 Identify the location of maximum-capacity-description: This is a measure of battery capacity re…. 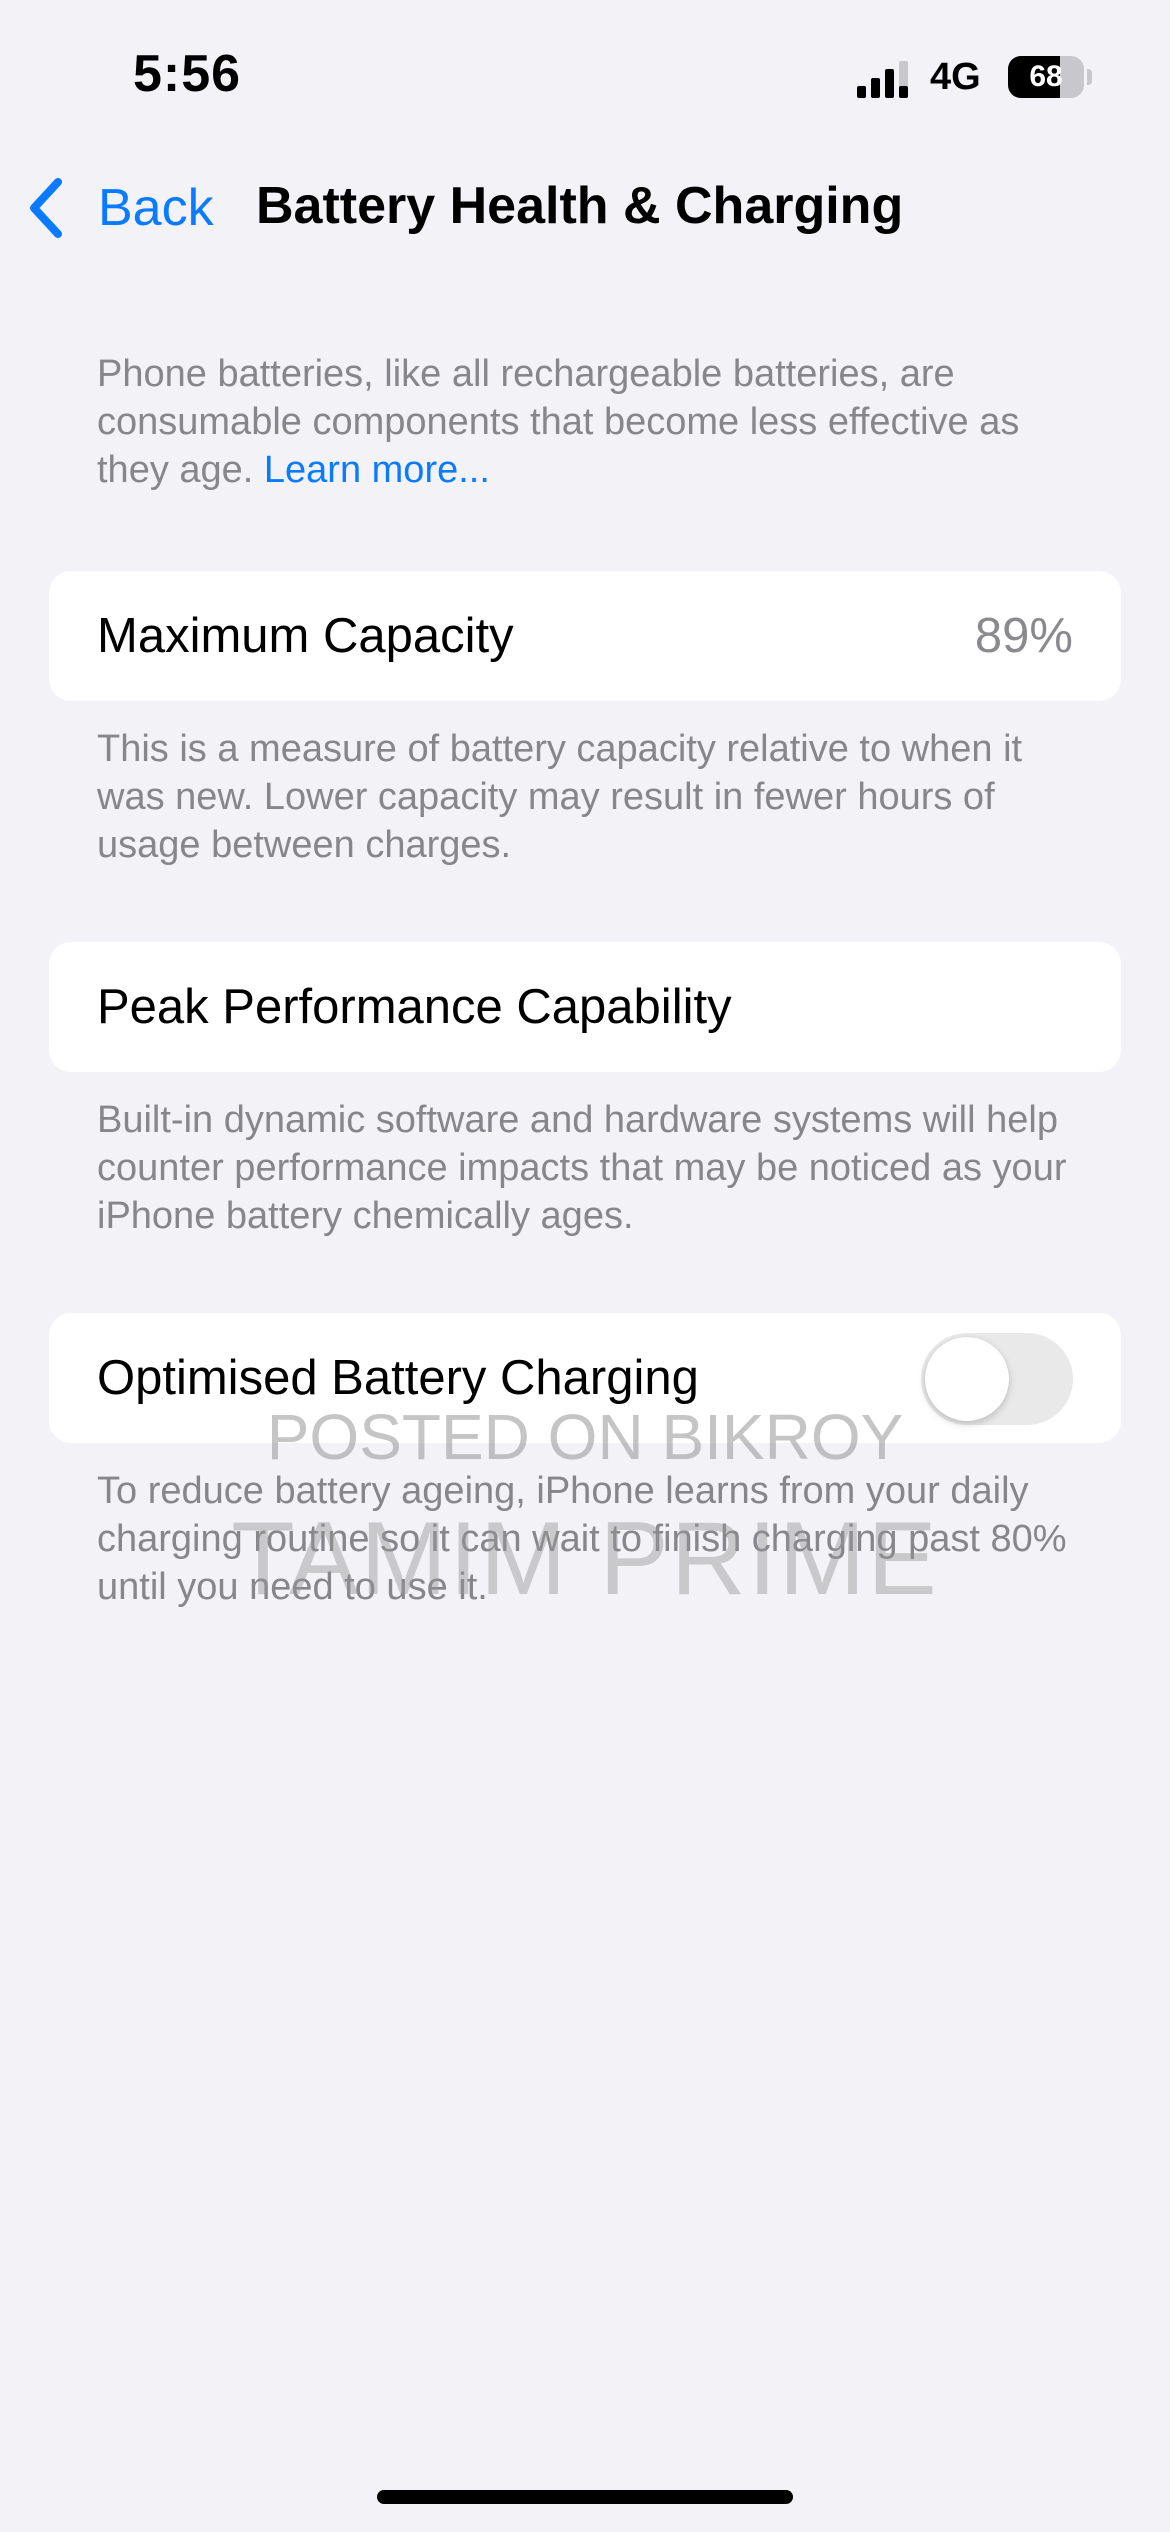
(560, 797).